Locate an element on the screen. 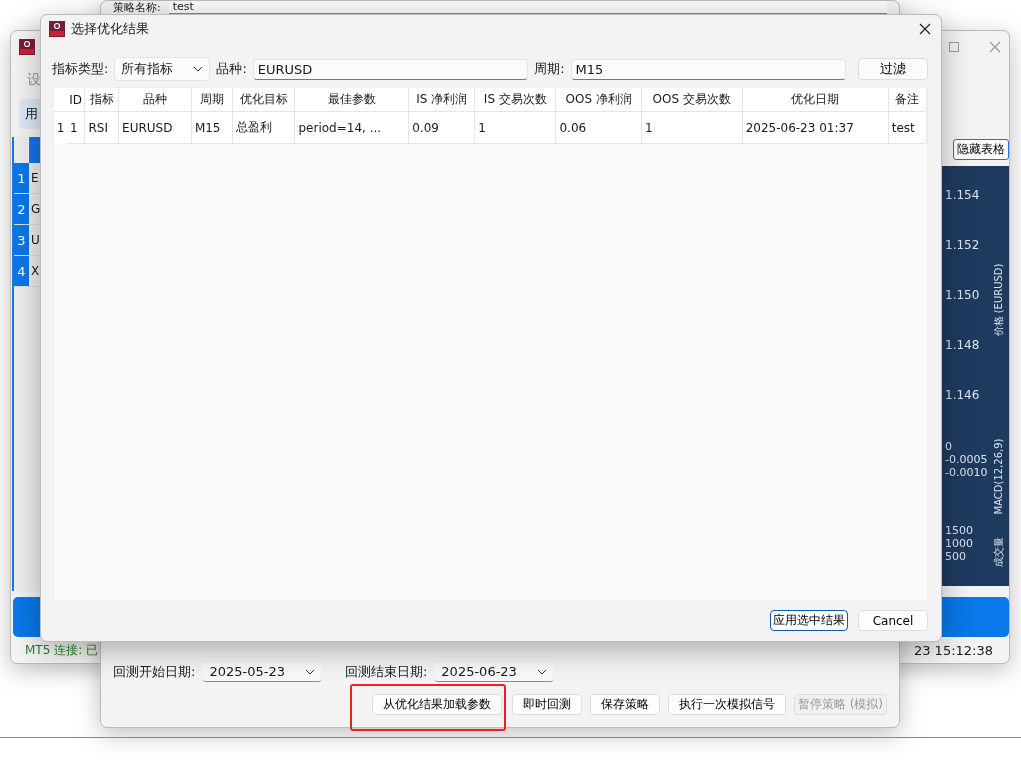  table-cell: 总盈利 is located at coordinates (263, 127).